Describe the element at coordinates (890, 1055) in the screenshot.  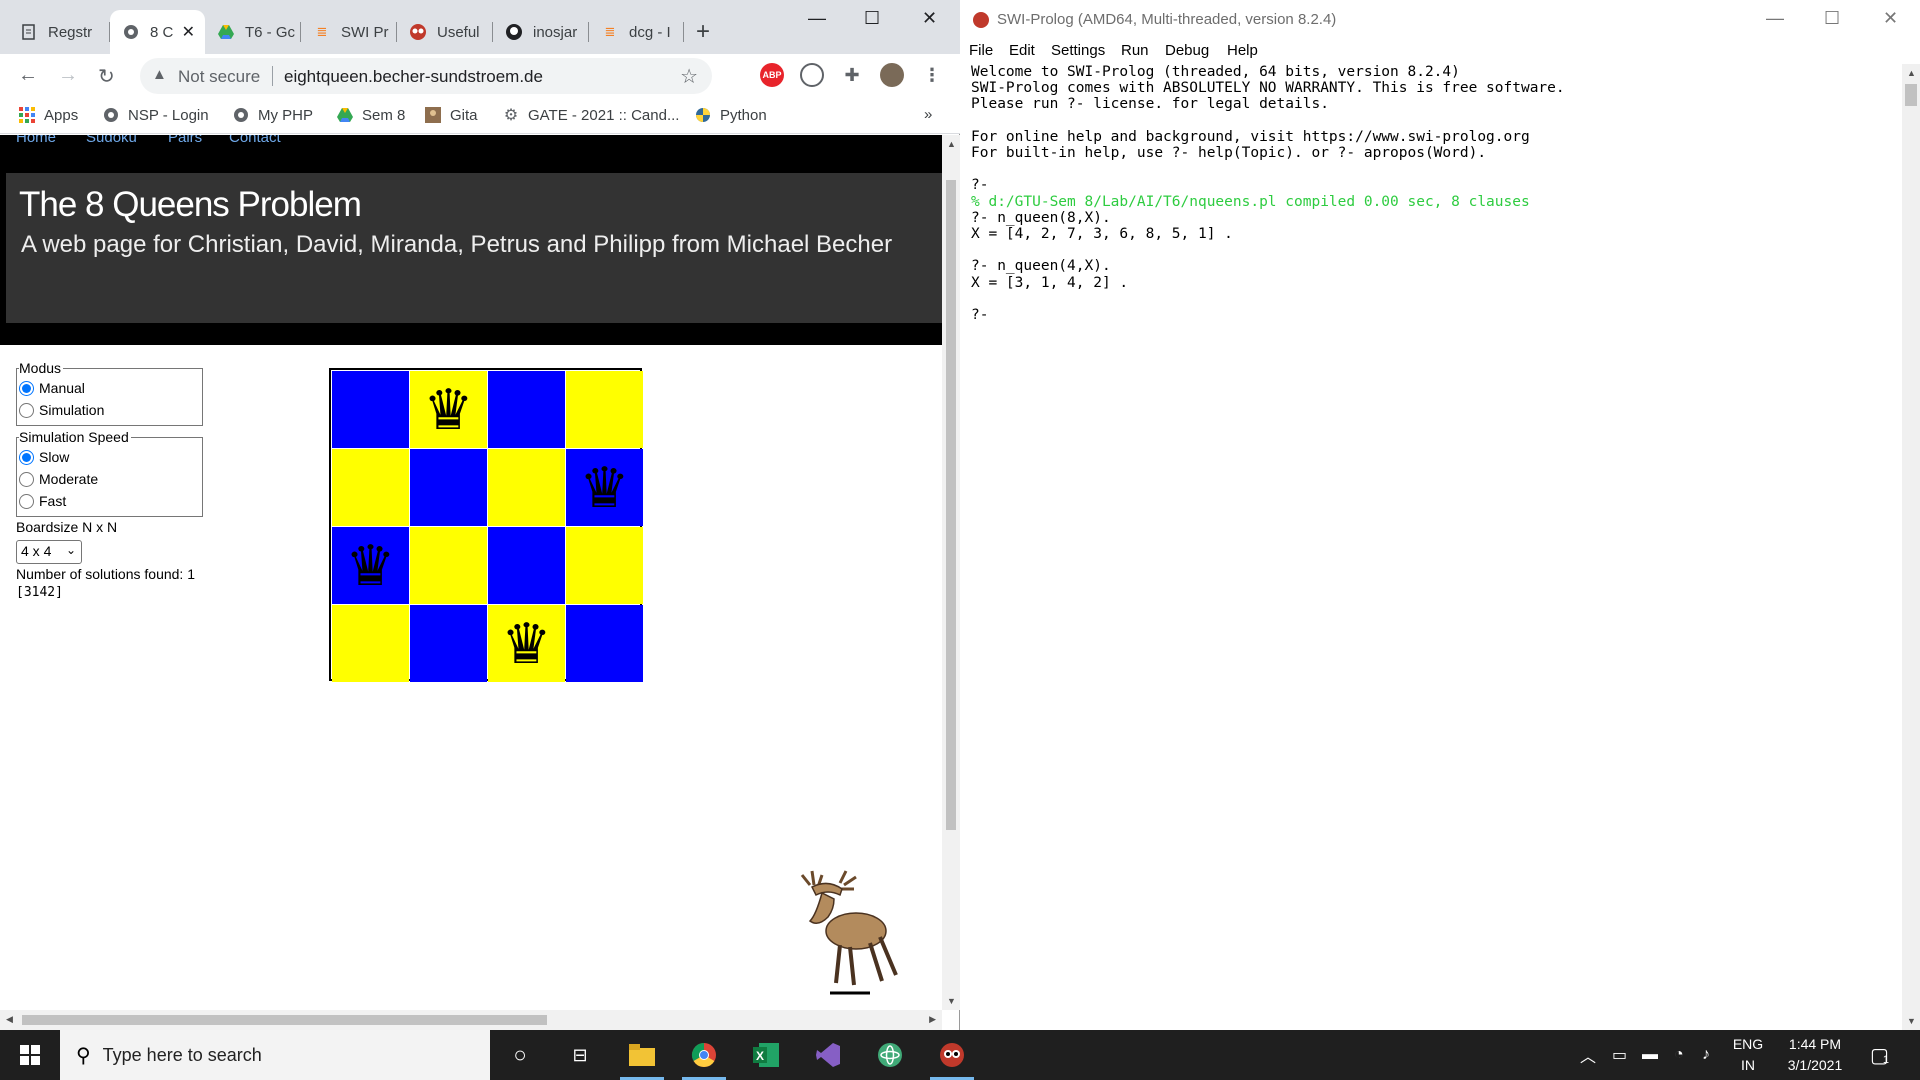
I see `atom-icon` at that location.